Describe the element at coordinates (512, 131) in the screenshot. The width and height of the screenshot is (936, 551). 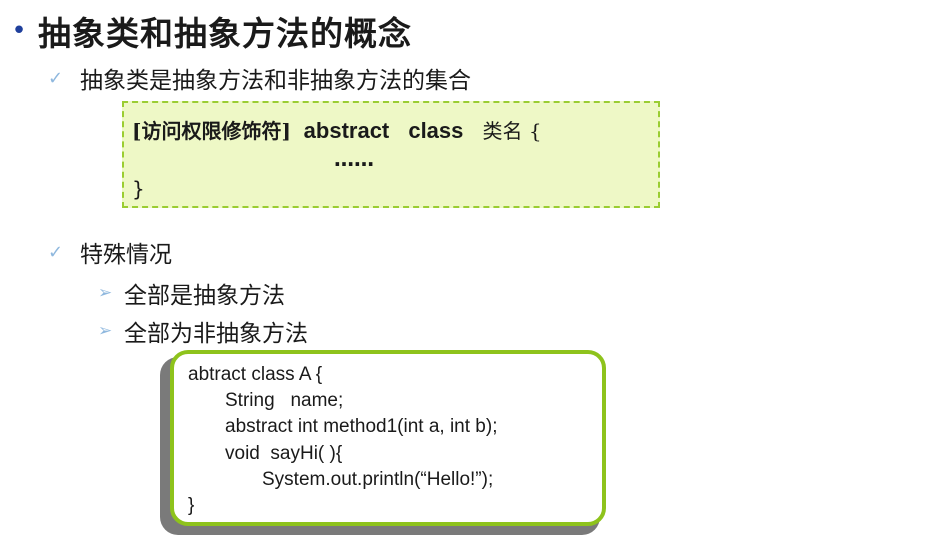
I see `class-name: 类名 {` at that location.